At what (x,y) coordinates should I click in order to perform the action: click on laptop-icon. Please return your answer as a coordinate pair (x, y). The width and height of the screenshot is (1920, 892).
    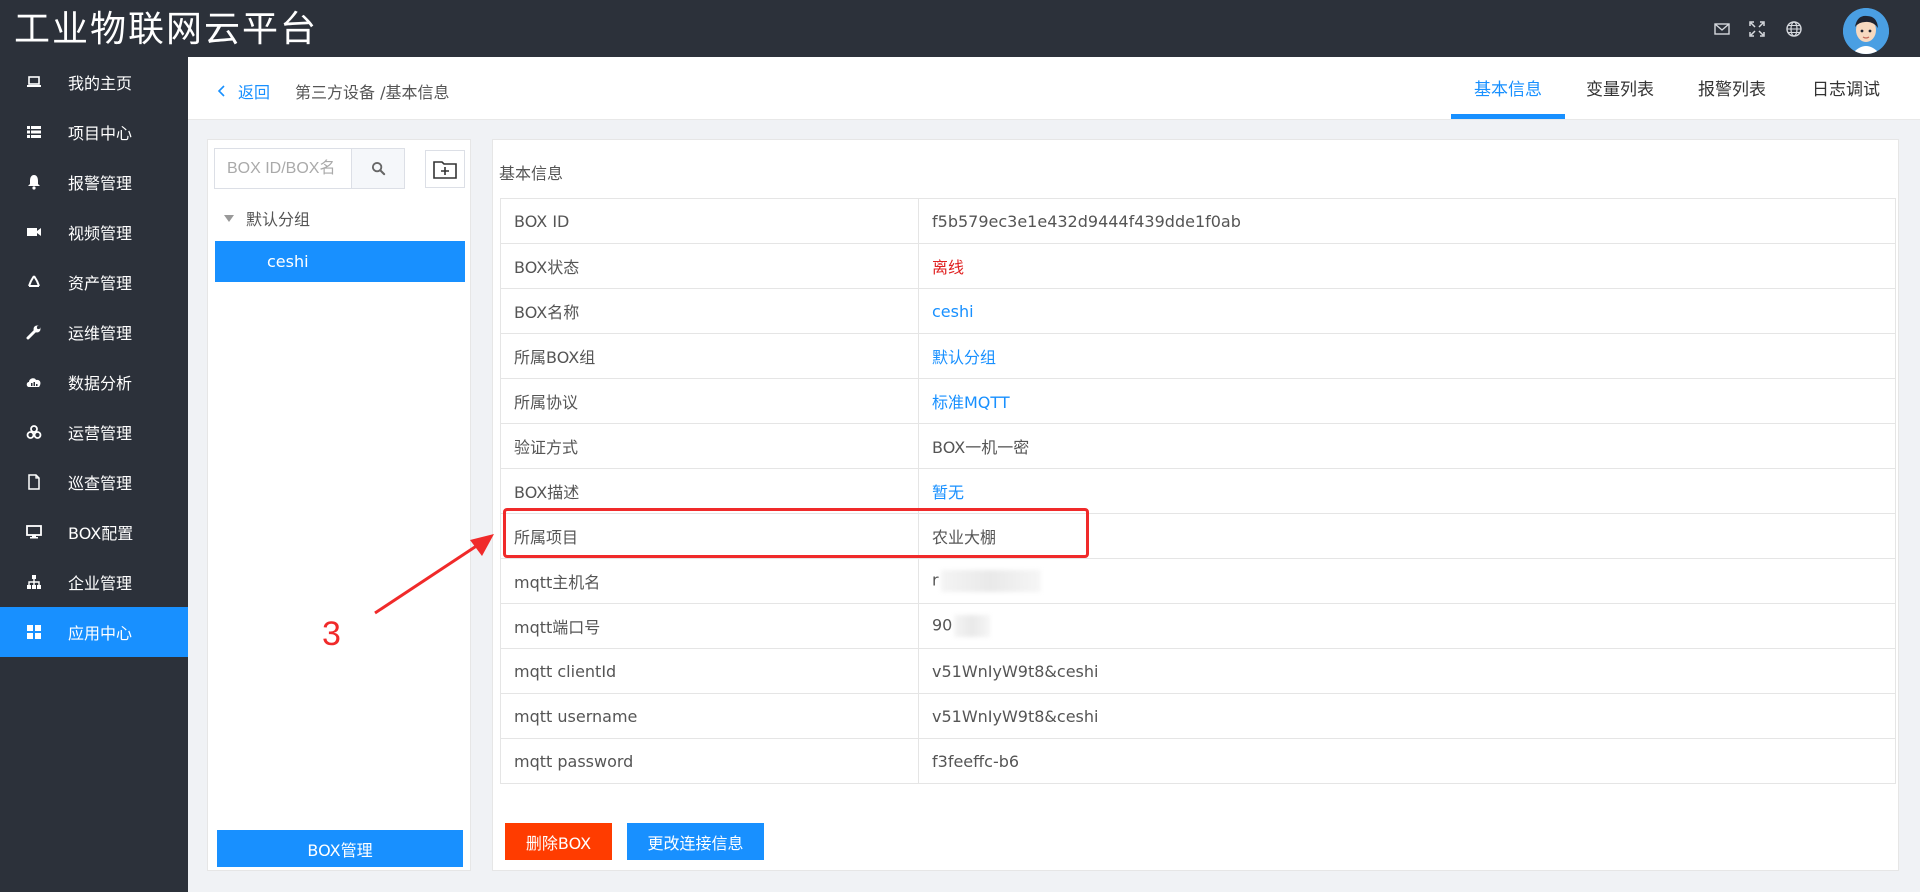
    Looking at the image, I should click on (34, 82).